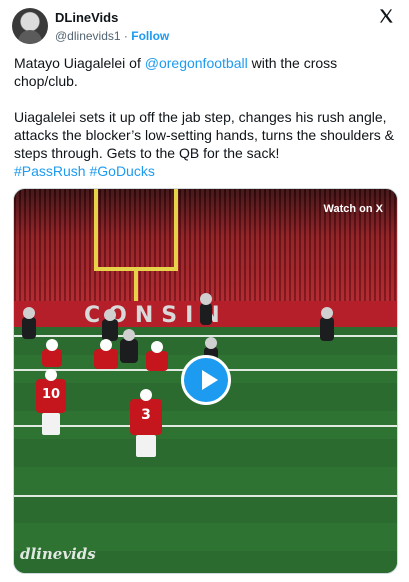 This screenshot has width=409, height=582. I want to click on player: 3, so click(146, 423).